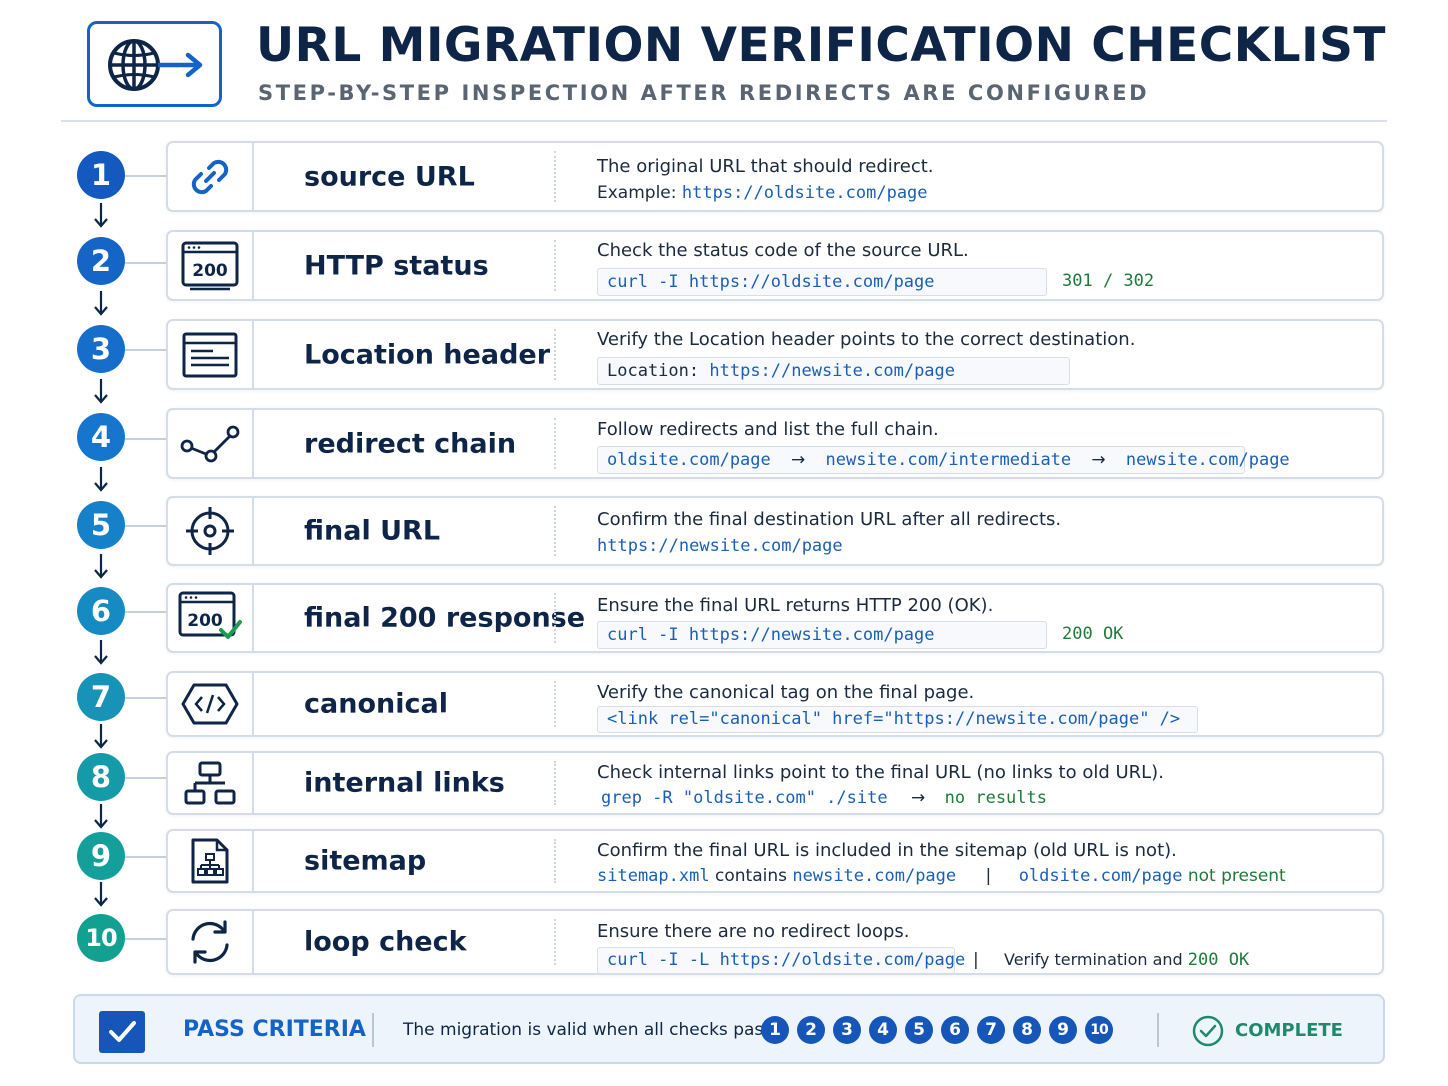 The image size is (1448, 1086). What do you see at coordinates (396, 265) in the screenshot?
I see `step-label: HTTP status` at bounding box center [396, 265].